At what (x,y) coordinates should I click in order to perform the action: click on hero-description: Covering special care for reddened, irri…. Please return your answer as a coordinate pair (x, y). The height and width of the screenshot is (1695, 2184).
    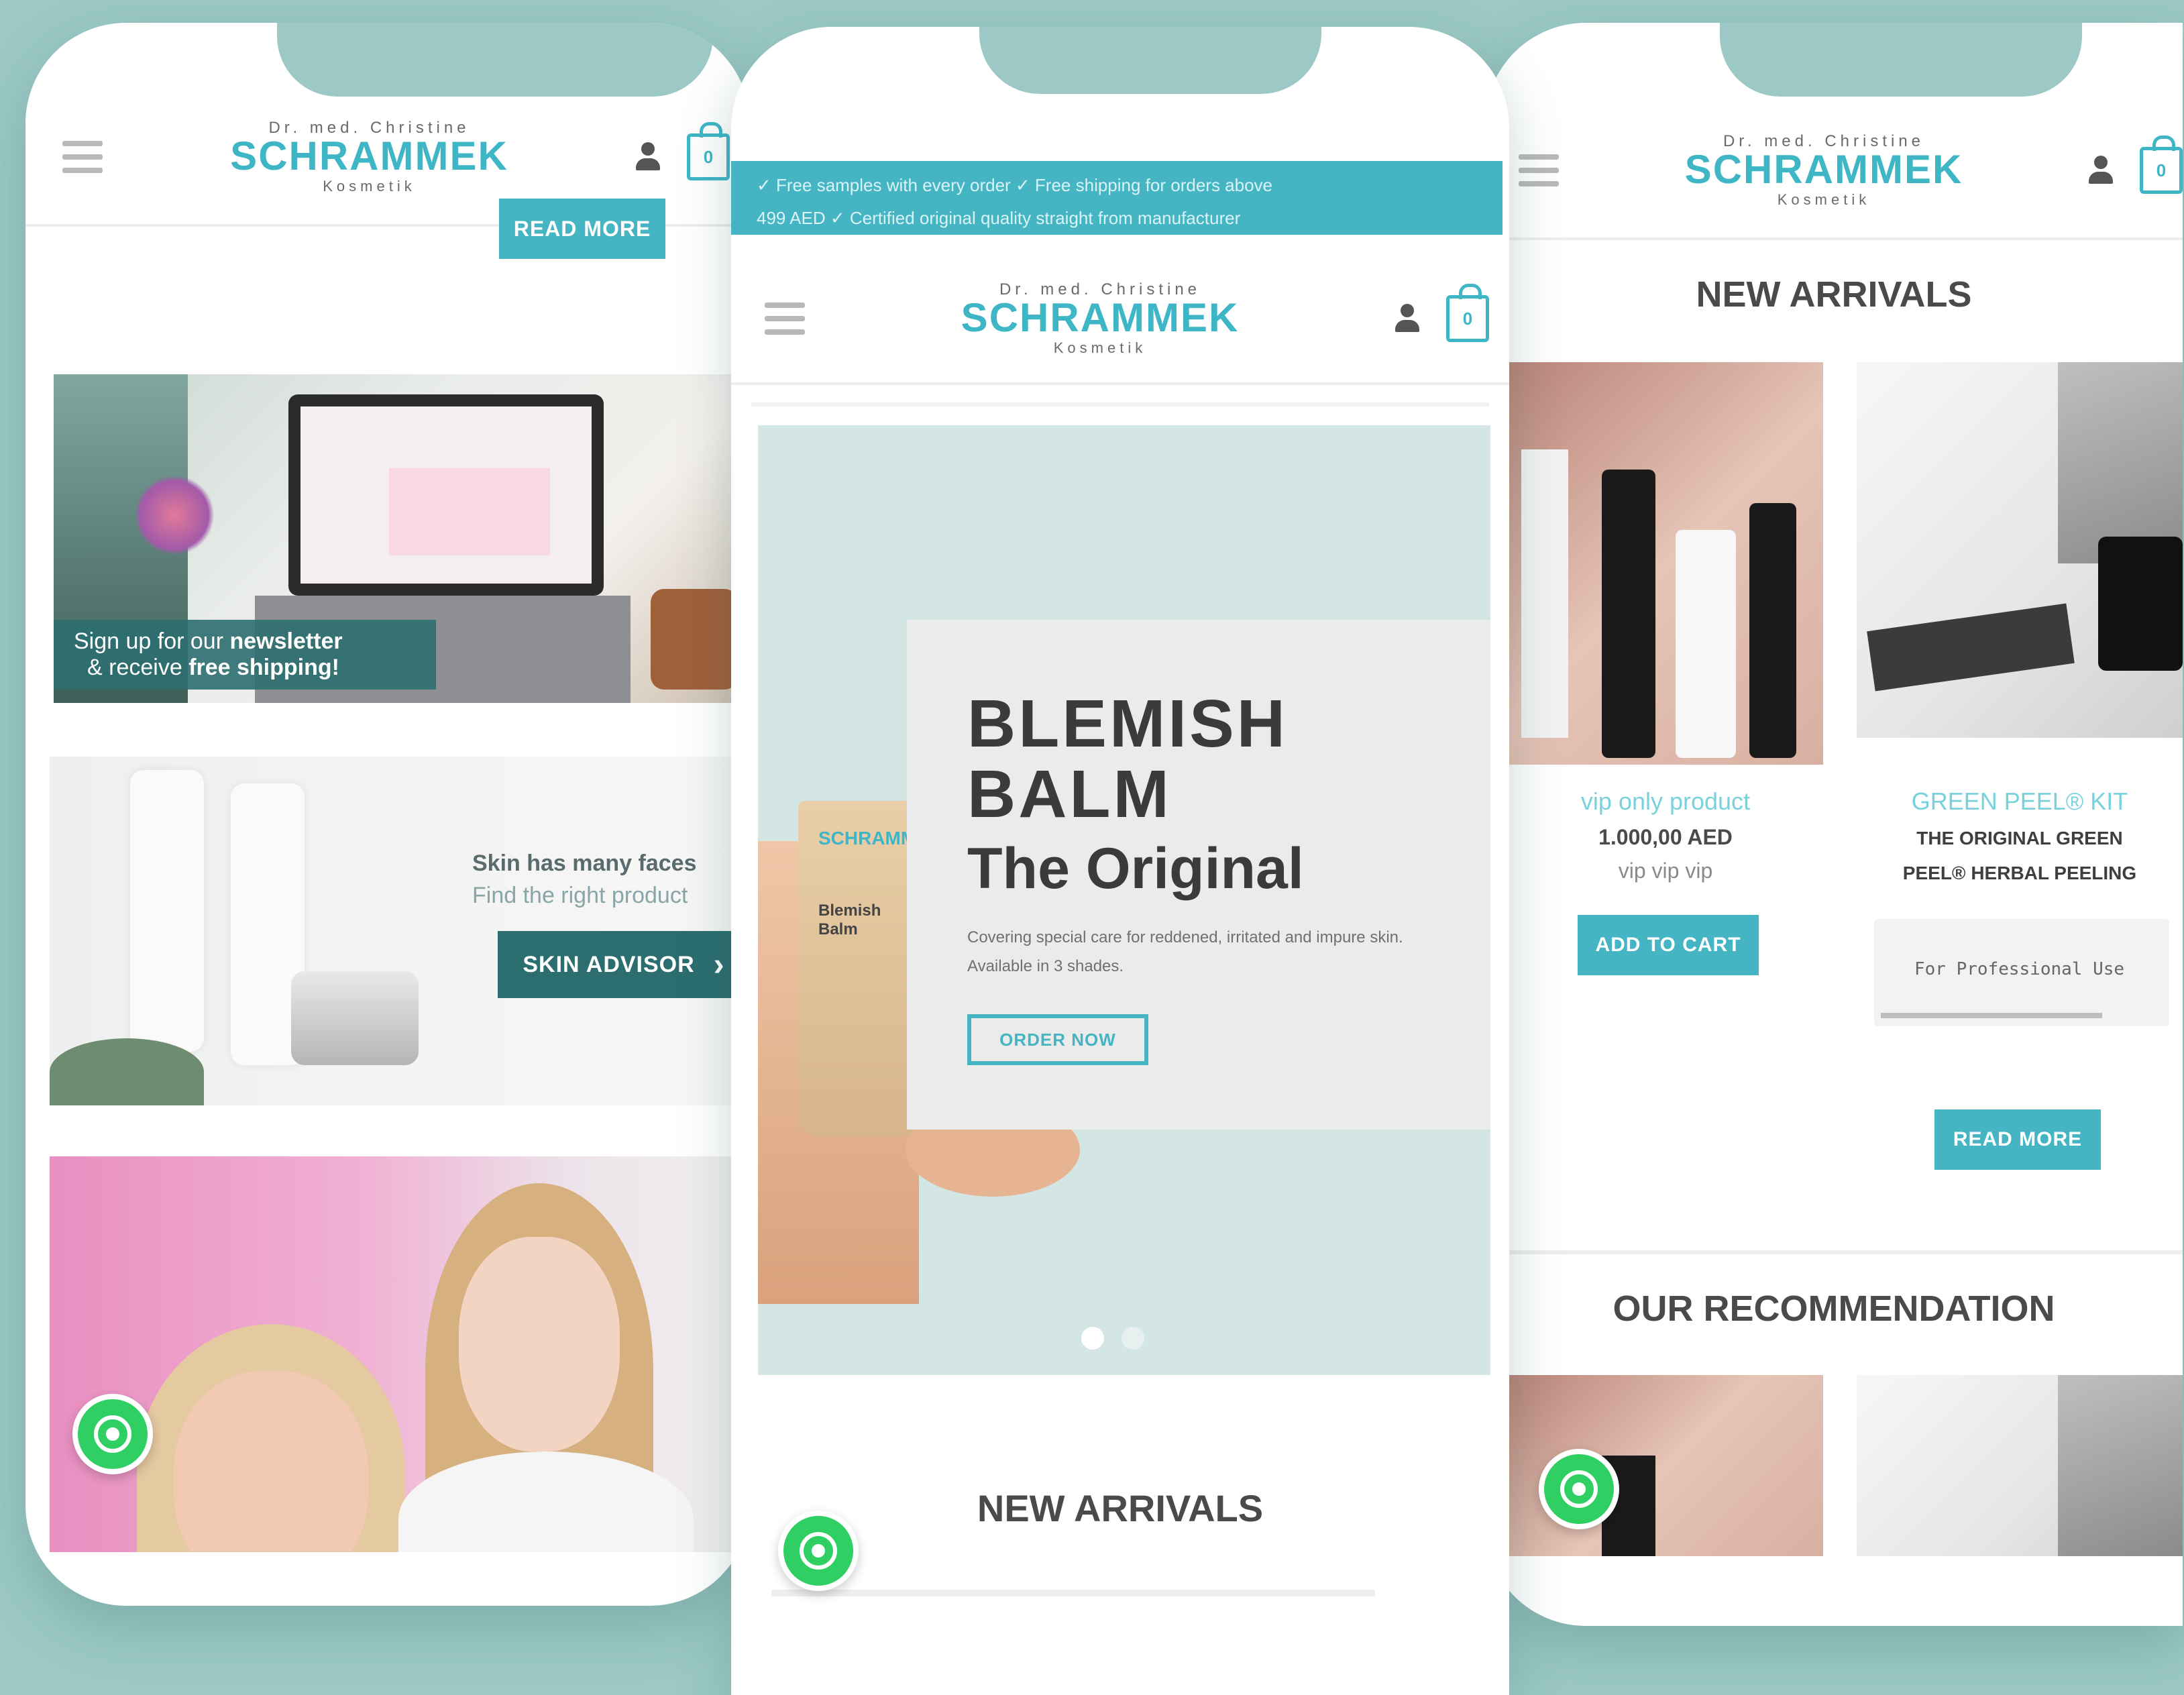
    Looking at the image, I should click on (1185, 952).